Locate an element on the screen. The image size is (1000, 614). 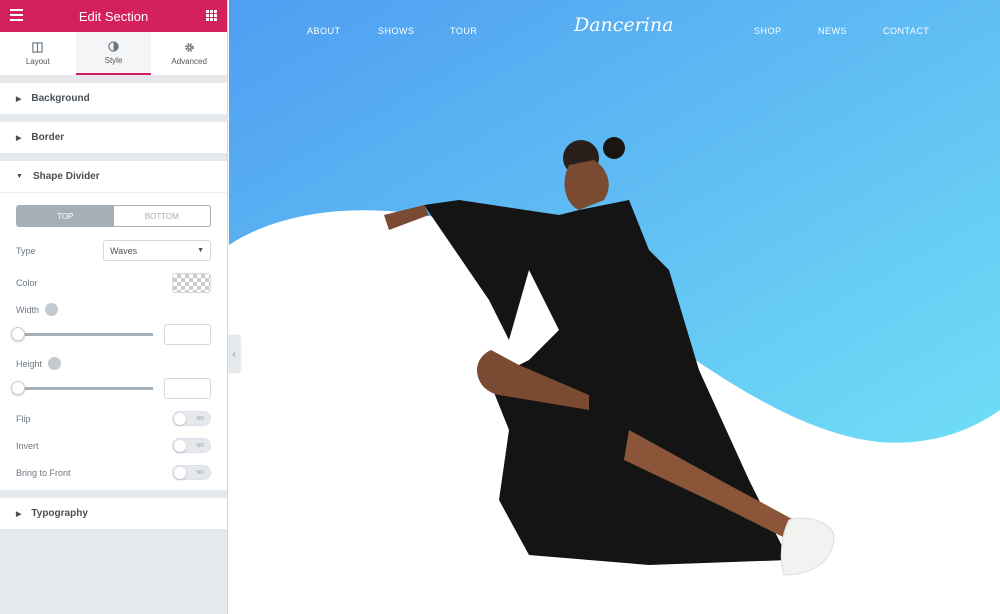
section-shape-divider: ▼ Shape Divider is located at coordinates (113, 176).